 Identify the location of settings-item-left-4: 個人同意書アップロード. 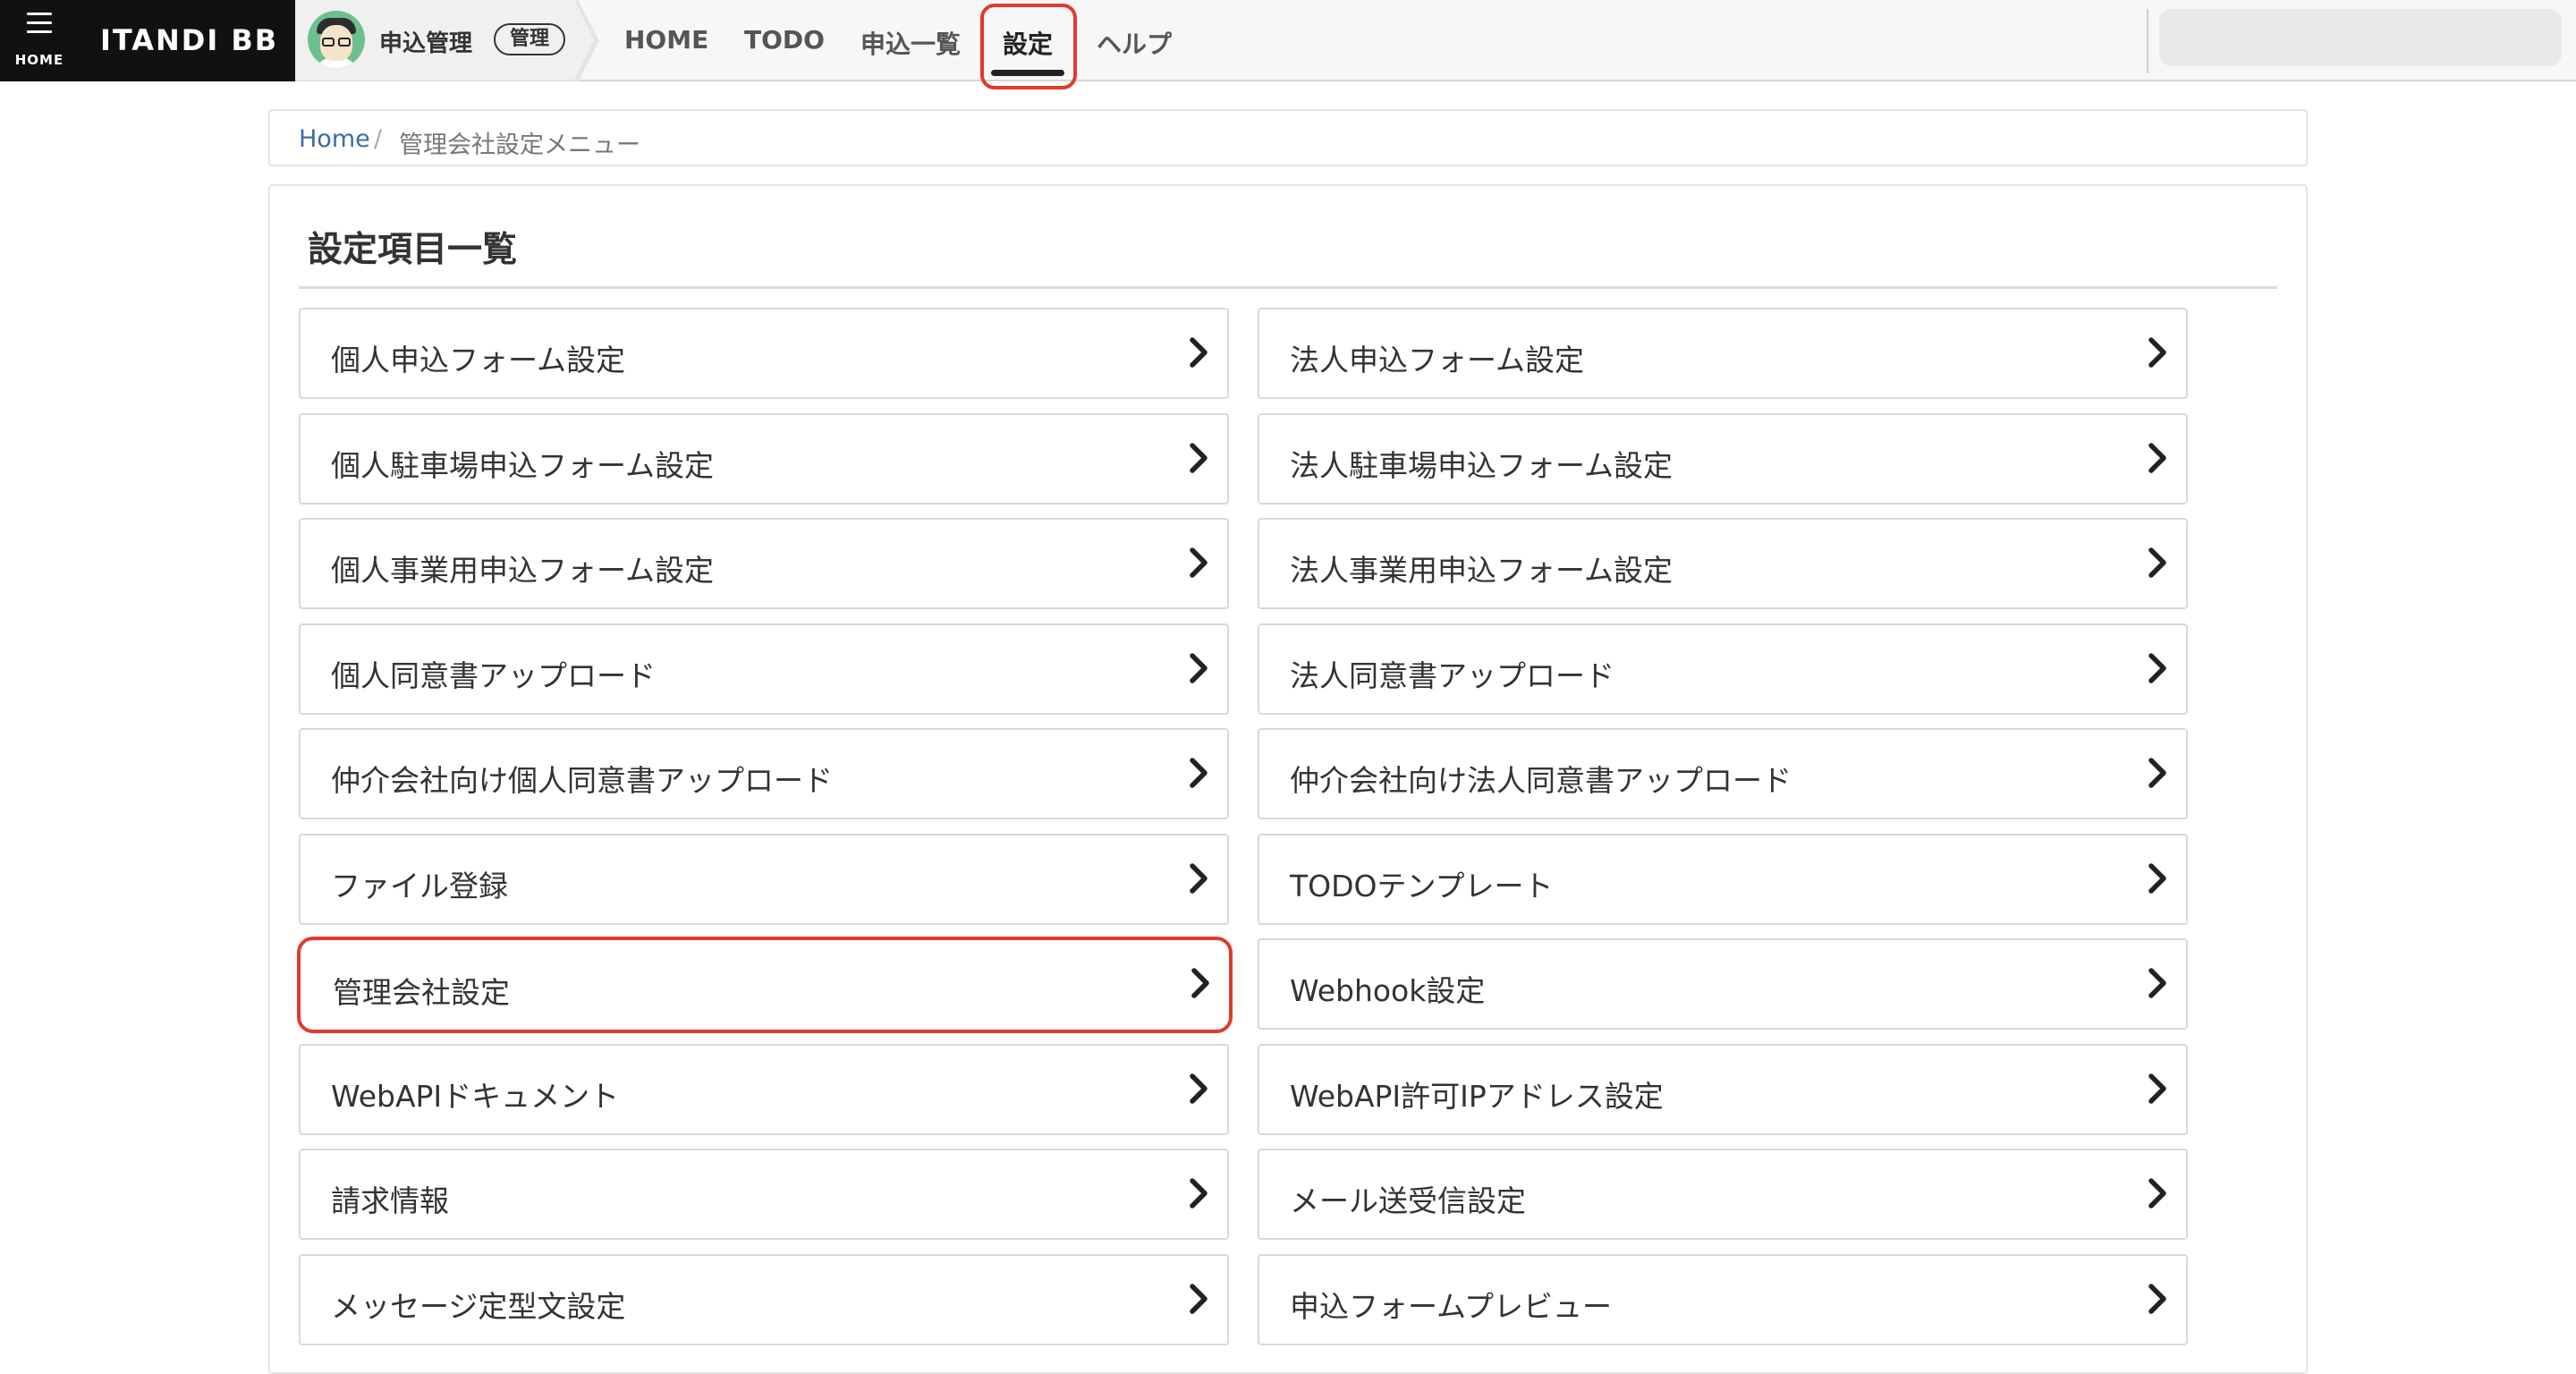
(764, 669).